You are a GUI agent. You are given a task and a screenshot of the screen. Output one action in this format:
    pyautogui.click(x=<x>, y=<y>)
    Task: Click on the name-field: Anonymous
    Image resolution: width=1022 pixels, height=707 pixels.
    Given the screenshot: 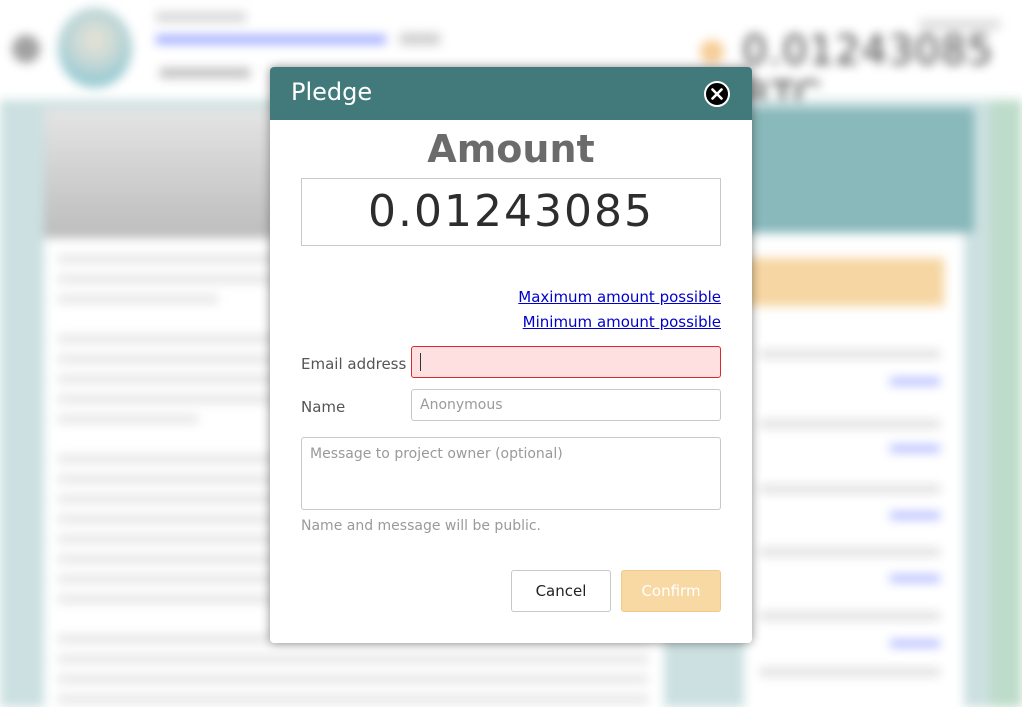 What is the action you would take?
    pyautogui.click(x=566, y=405)
    